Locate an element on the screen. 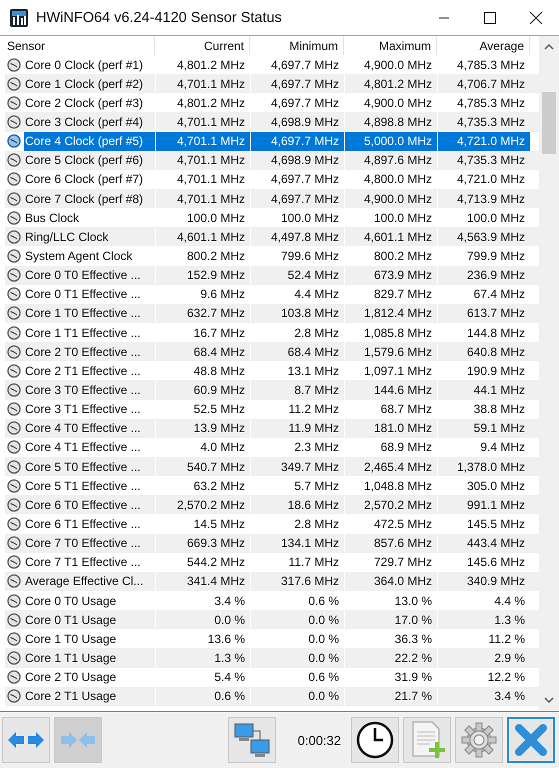 This screenshot has height=768, width=559. sensor-name: Ring/LLC Clock is located at coordinates (89, 236).